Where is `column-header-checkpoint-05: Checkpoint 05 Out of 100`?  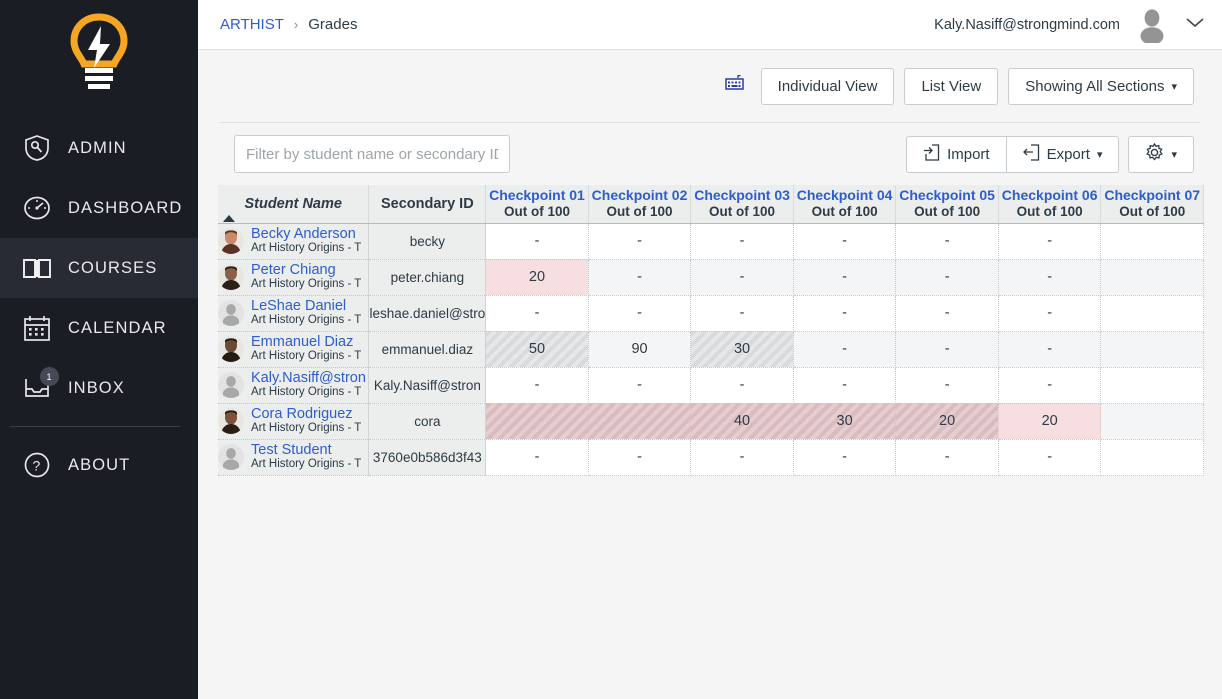 column-header-checkpoint-05: Checkpoint 05 Out of 100 is located at coordinates (947, 204).